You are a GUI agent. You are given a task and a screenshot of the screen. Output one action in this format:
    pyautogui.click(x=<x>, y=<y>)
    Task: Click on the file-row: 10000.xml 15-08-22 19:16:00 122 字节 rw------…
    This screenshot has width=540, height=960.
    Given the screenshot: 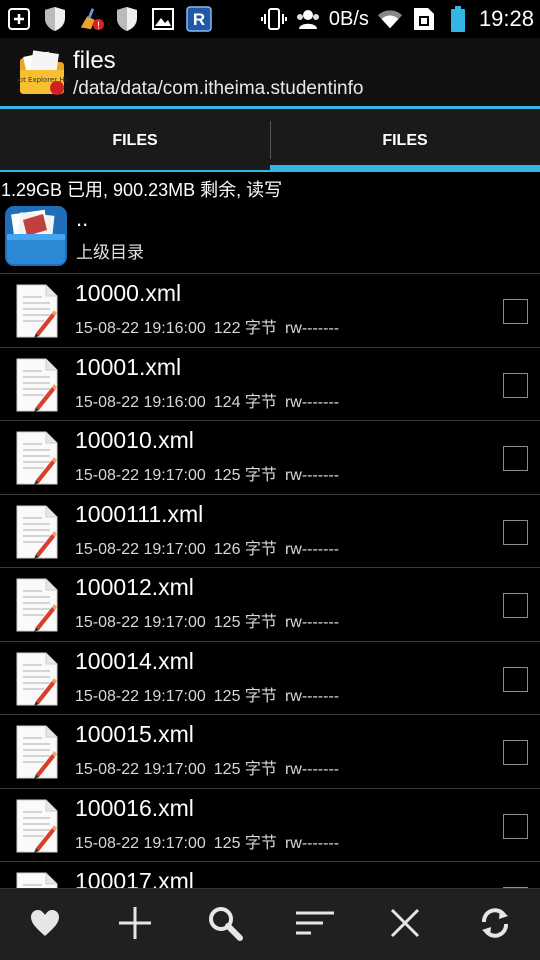 What is the action you would take?
    pyautogui.click(x=270, y=311)
    